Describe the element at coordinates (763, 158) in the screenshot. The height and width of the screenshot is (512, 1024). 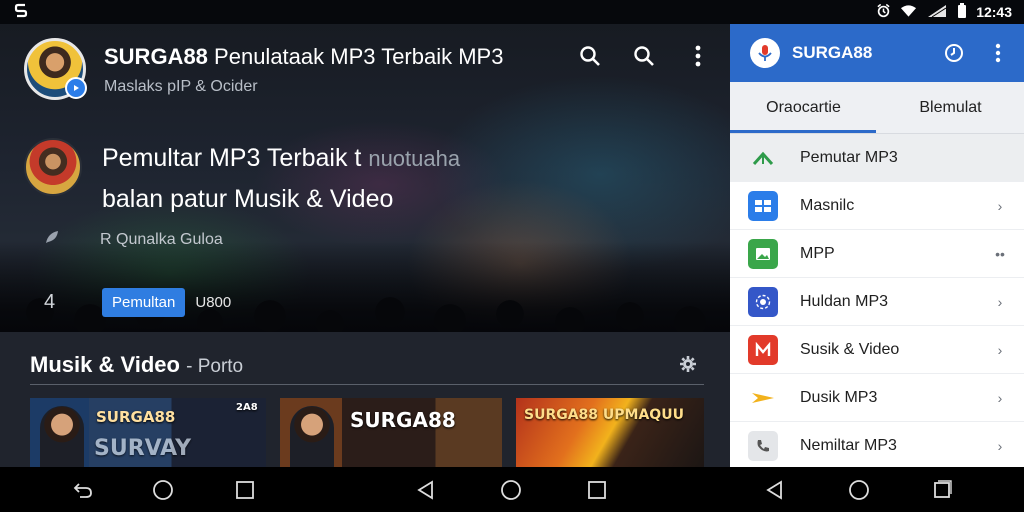
I see `music-arrow-icon` at that location.